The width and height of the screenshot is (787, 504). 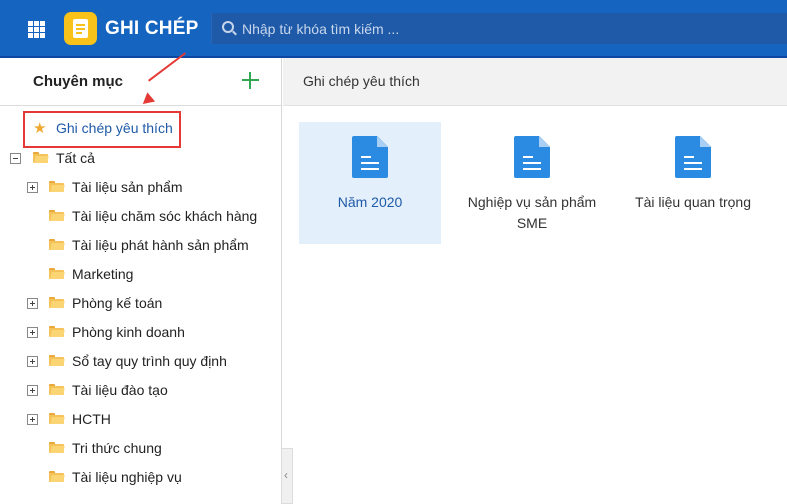 I want to click on tree-item: Sổ tay quy trình quy định, so click(x=147, y=361).